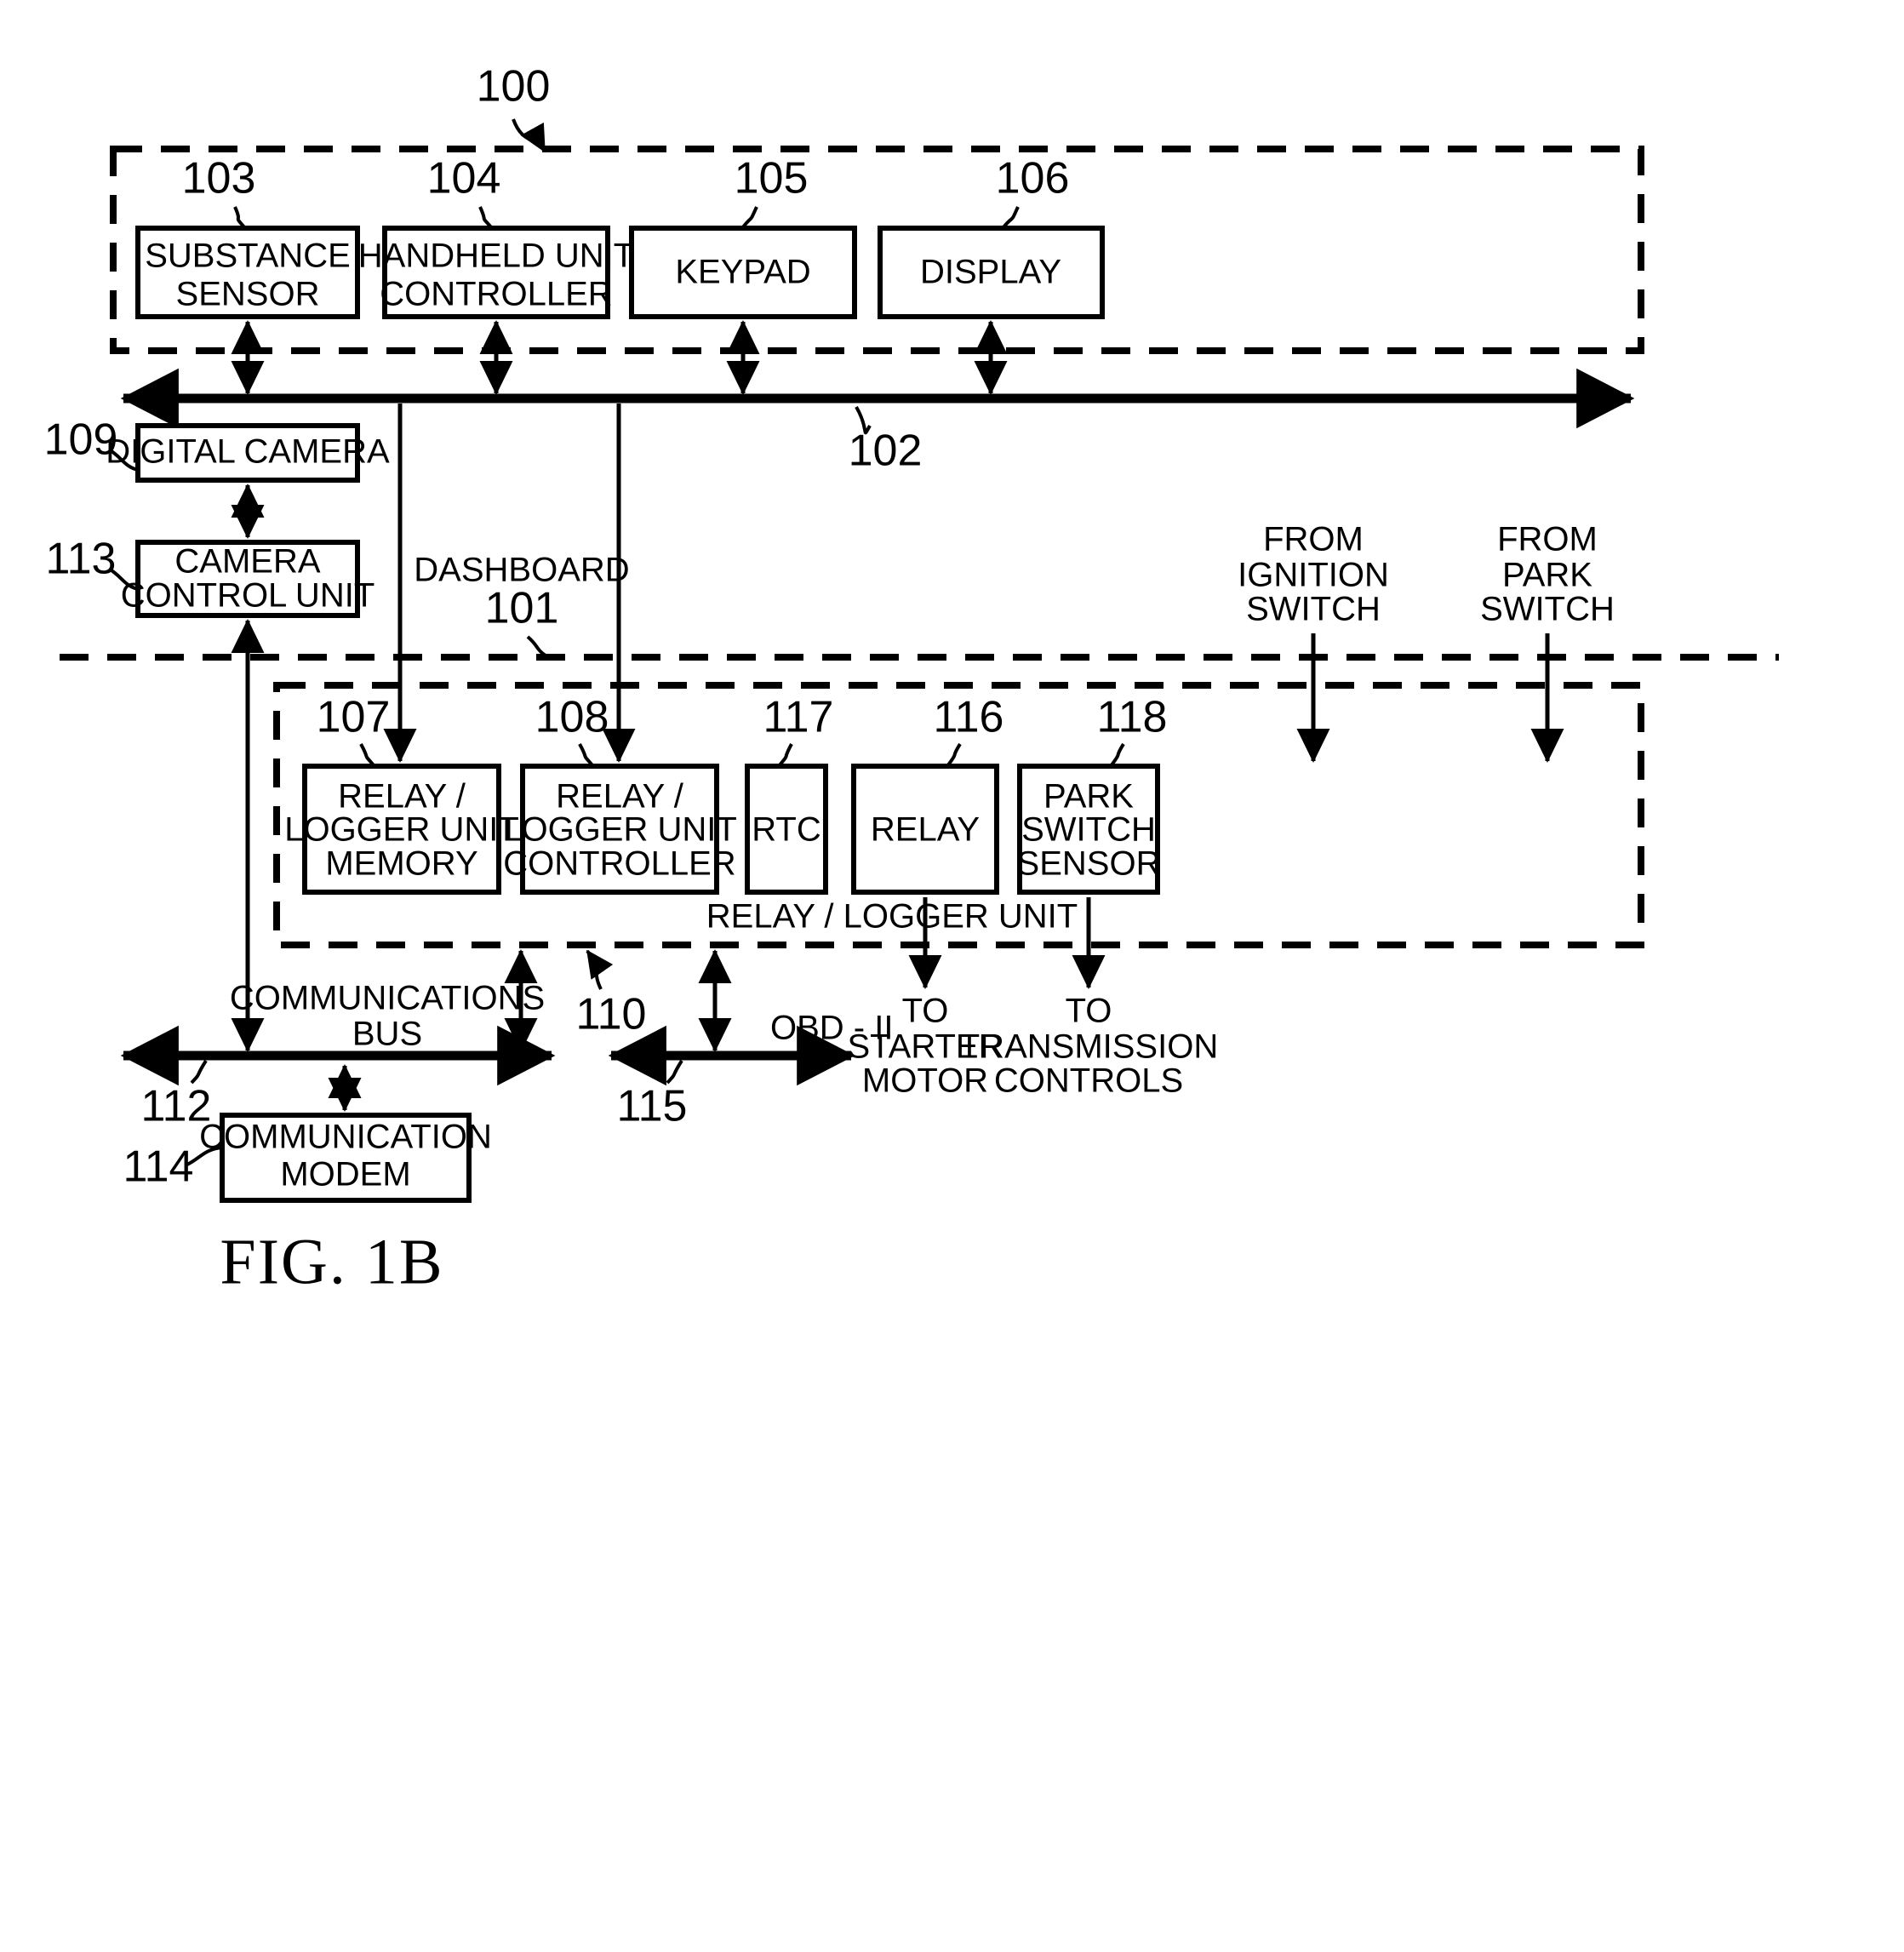 This screenshot has width=1904, height=1952. What do you see at coordinates (248, 452) in the screenshot?
I see `digital-camera-label: DIGITAL CAMERA` at bounding box center [248, 452].